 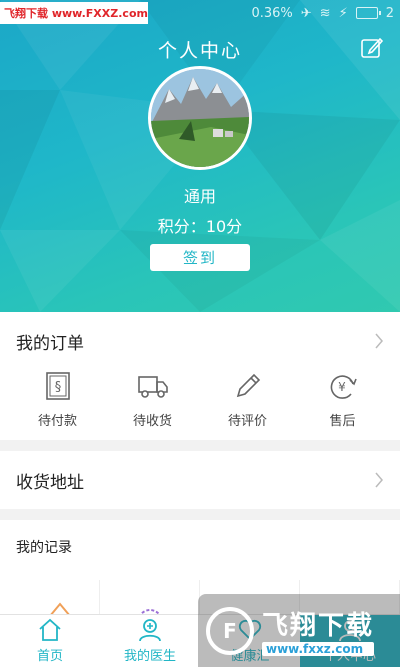 I want to click on points-label: 积分：, so click(x=181, y=226).